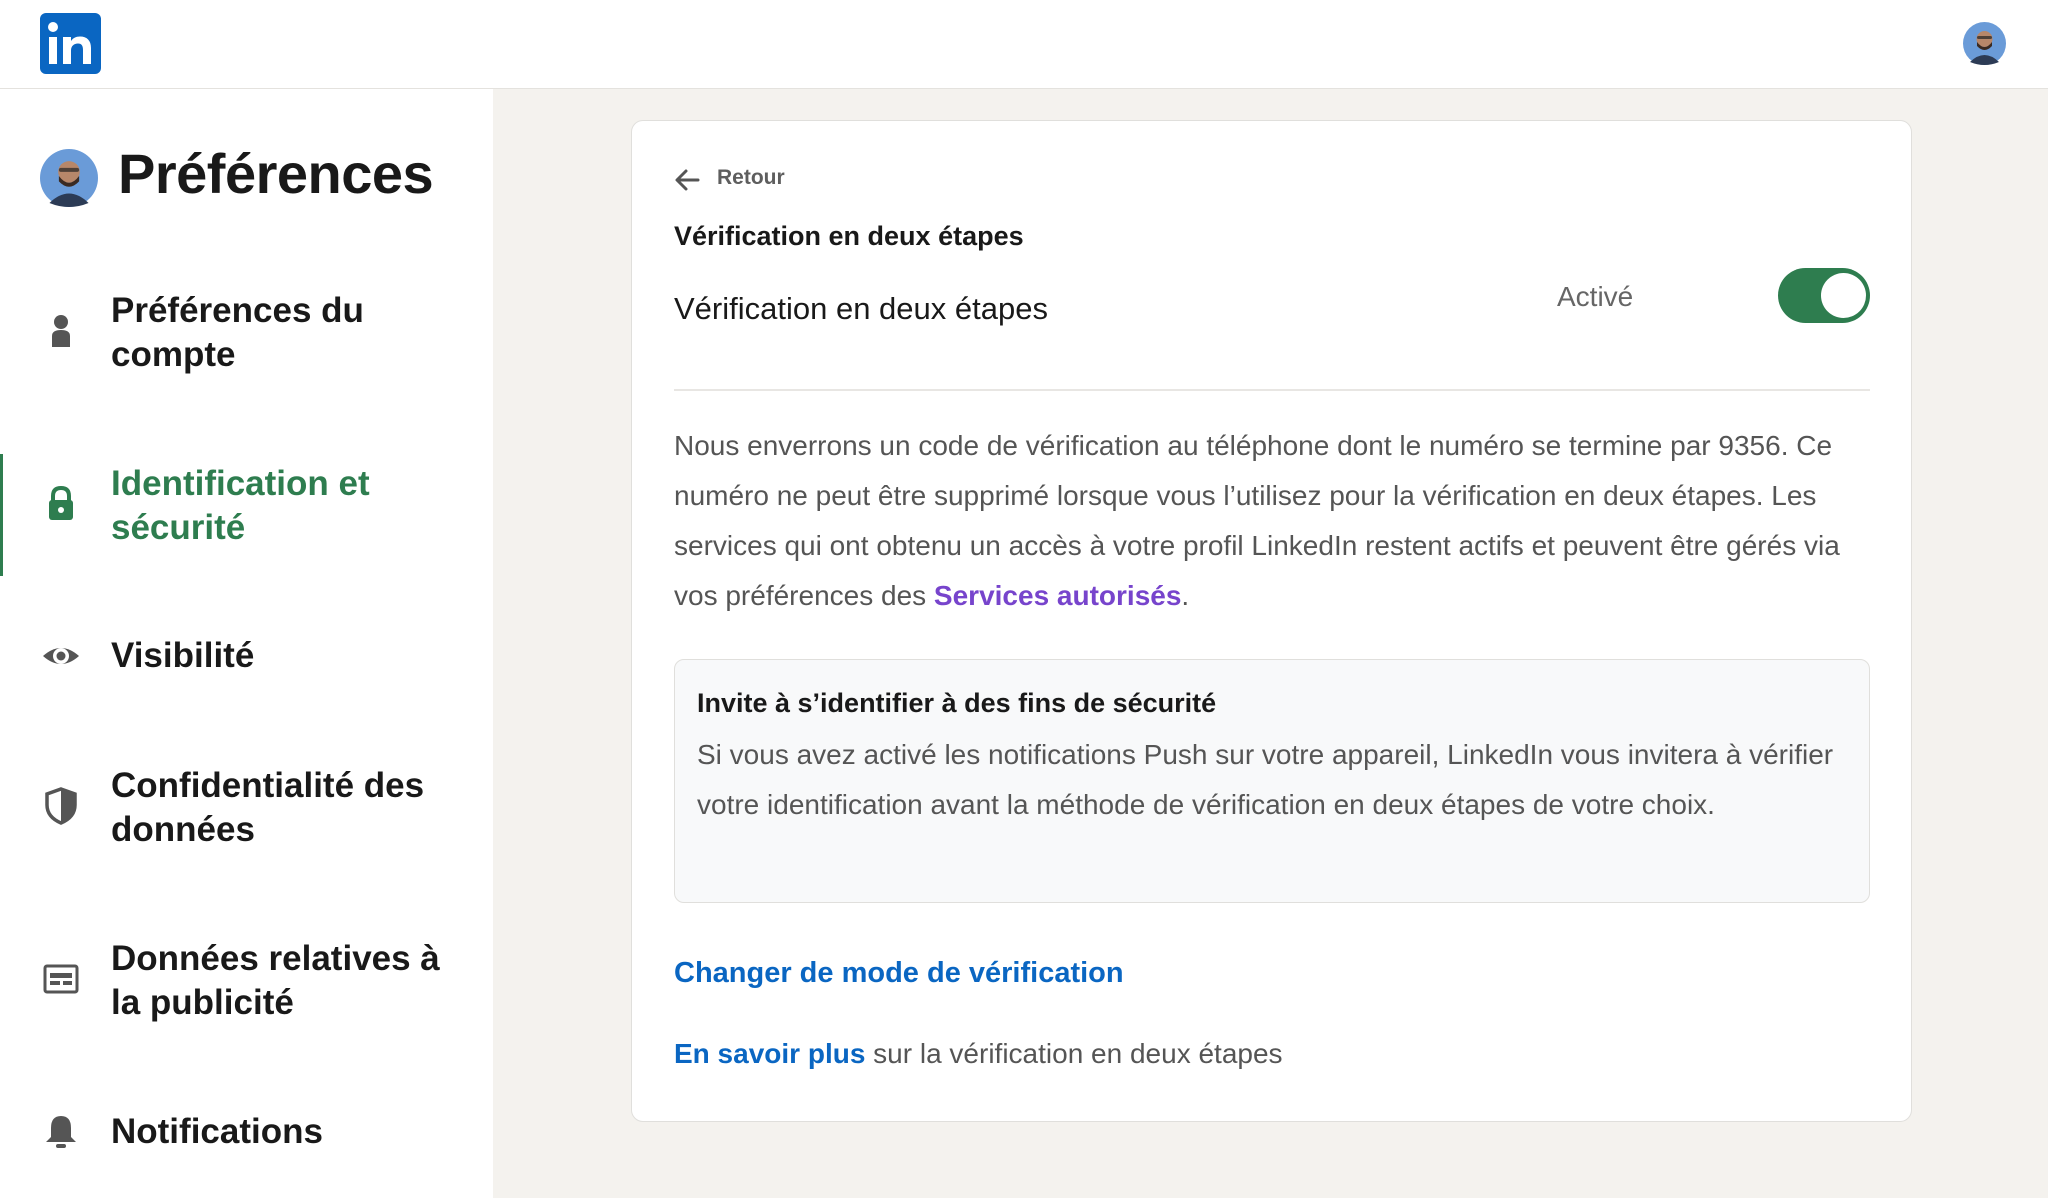 This screenshot has width=2048, height=1198. Describe the element at coordinates (61, 806) in the screenshot. I see `shield-icon` at that location.